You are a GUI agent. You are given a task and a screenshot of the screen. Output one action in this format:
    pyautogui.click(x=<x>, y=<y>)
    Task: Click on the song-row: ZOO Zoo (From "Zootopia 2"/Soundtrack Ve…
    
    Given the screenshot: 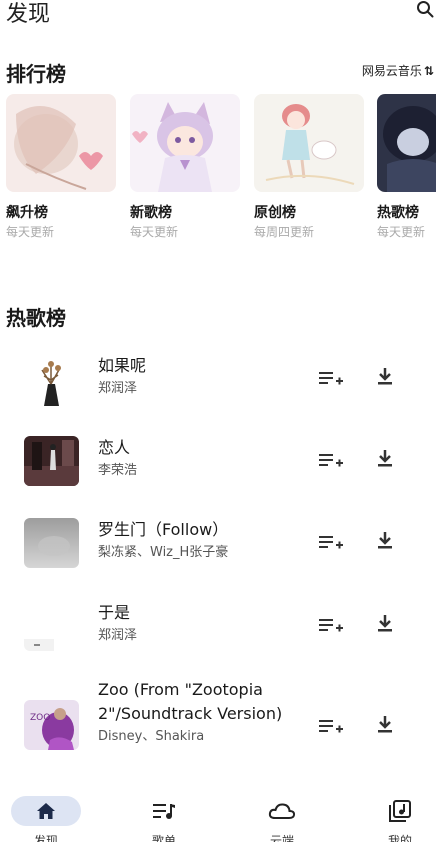 What is the action you would take?
    pyautogui.click(x=218, y=728)
    